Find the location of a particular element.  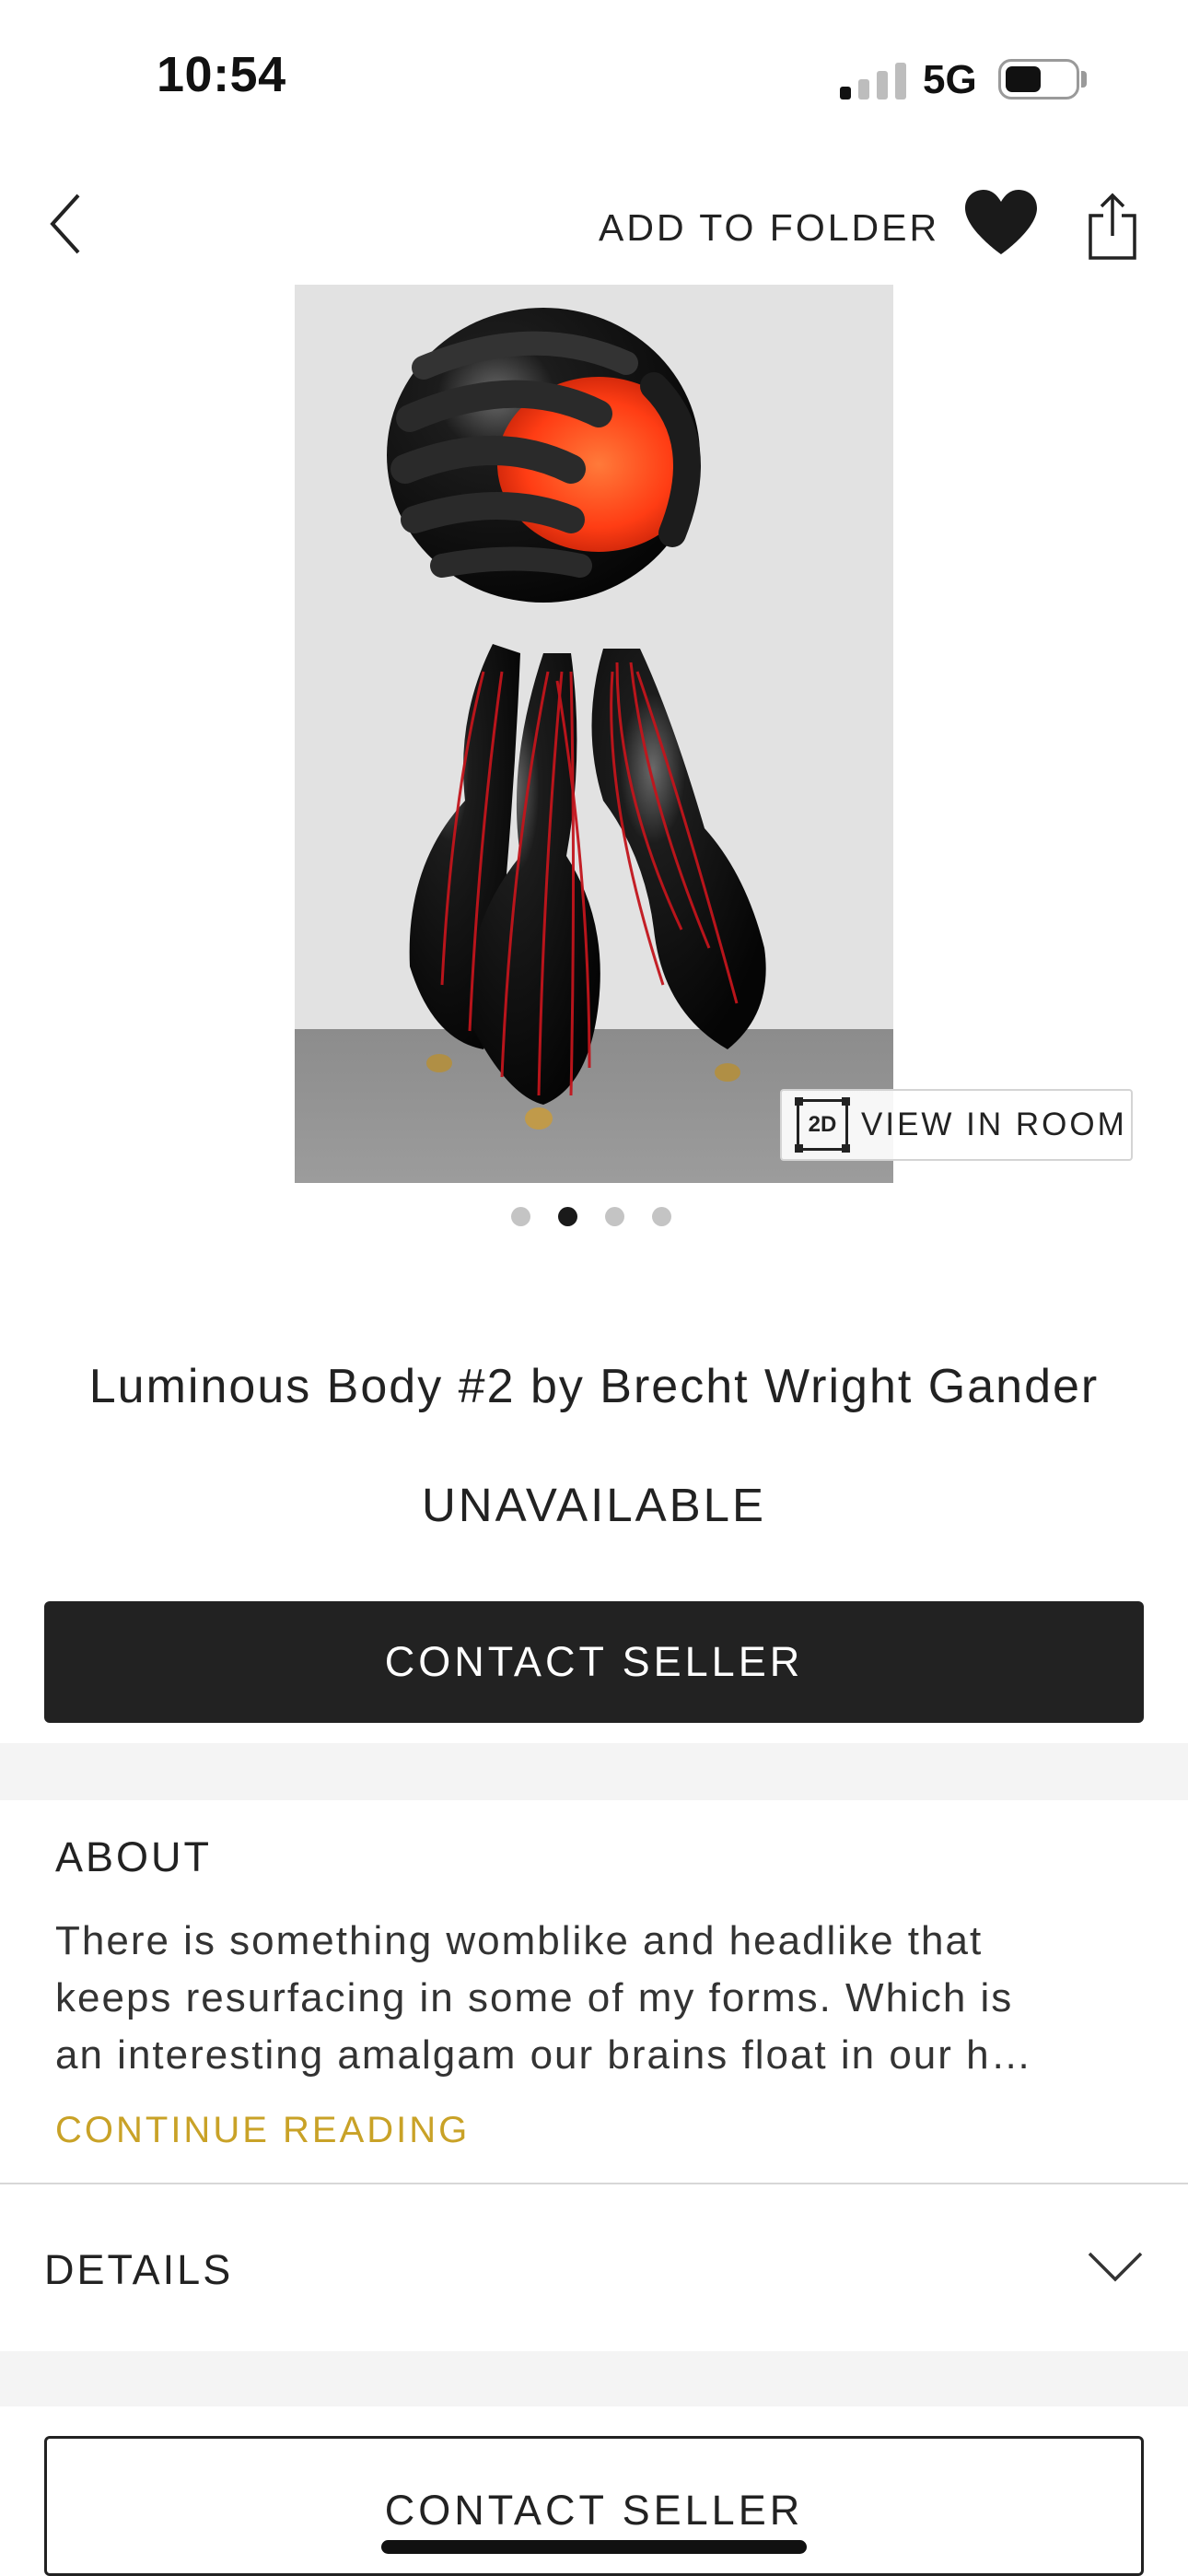

network-type: 5G is located at coordinates (950, 79).